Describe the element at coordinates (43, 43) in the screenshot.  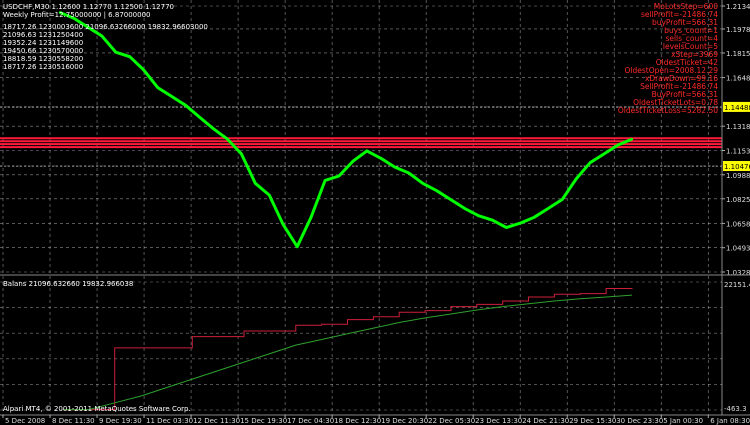
I see `info-row: 19352.24 1231149600` at that location.